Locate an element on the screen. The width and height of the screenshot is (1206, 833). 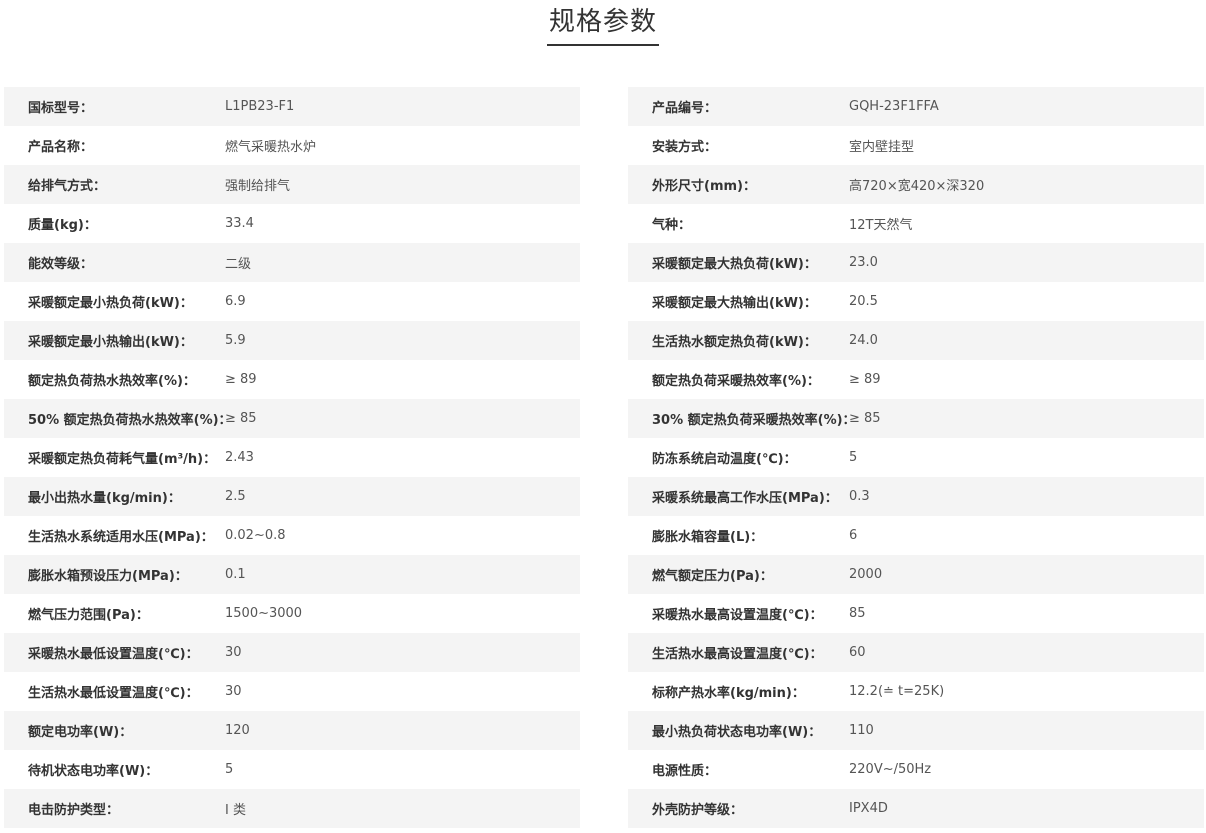
spec-label: 外壳防护等级： is located at coordinates (698, 810).